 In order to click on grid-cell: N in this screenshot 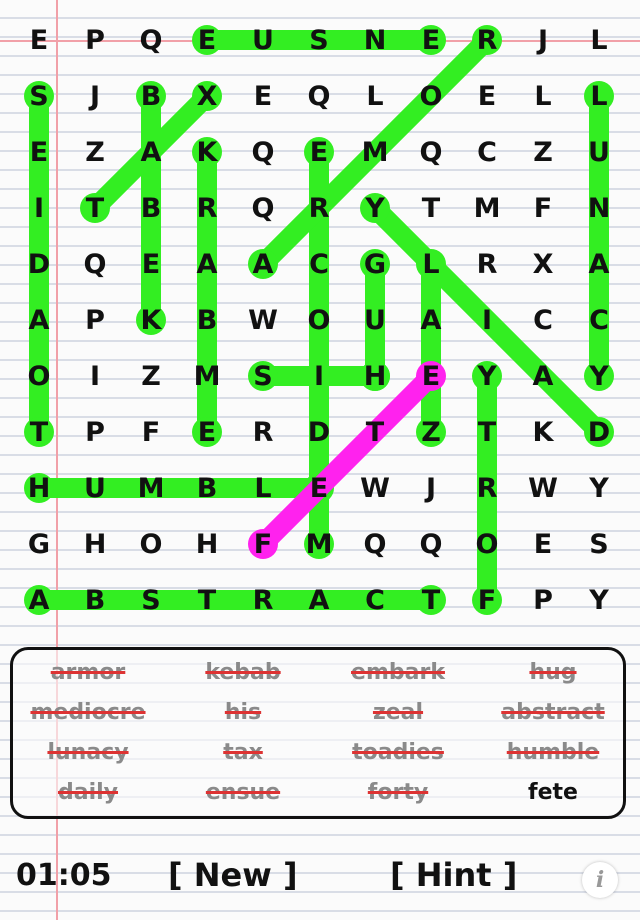, I will do `click(599, 208)`.